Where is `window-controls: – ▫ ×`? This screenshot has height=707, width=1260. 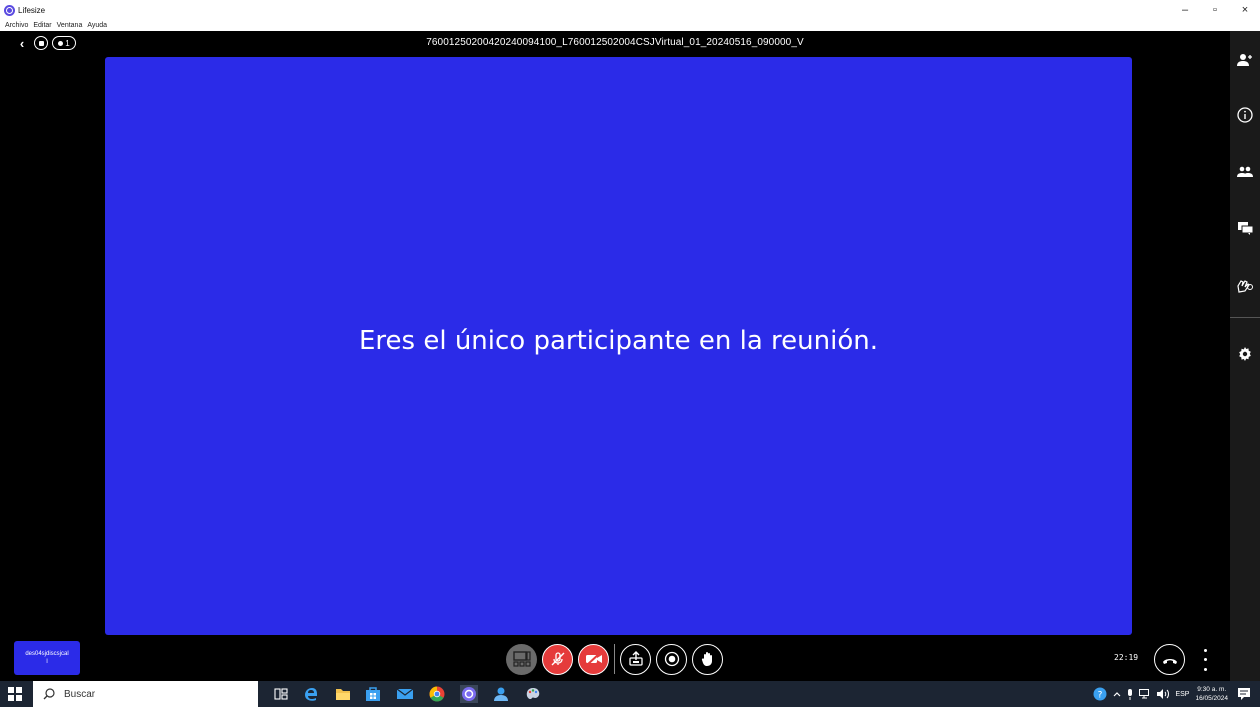 window-controls: – ▫ × is located at coordinates (1215, 10).